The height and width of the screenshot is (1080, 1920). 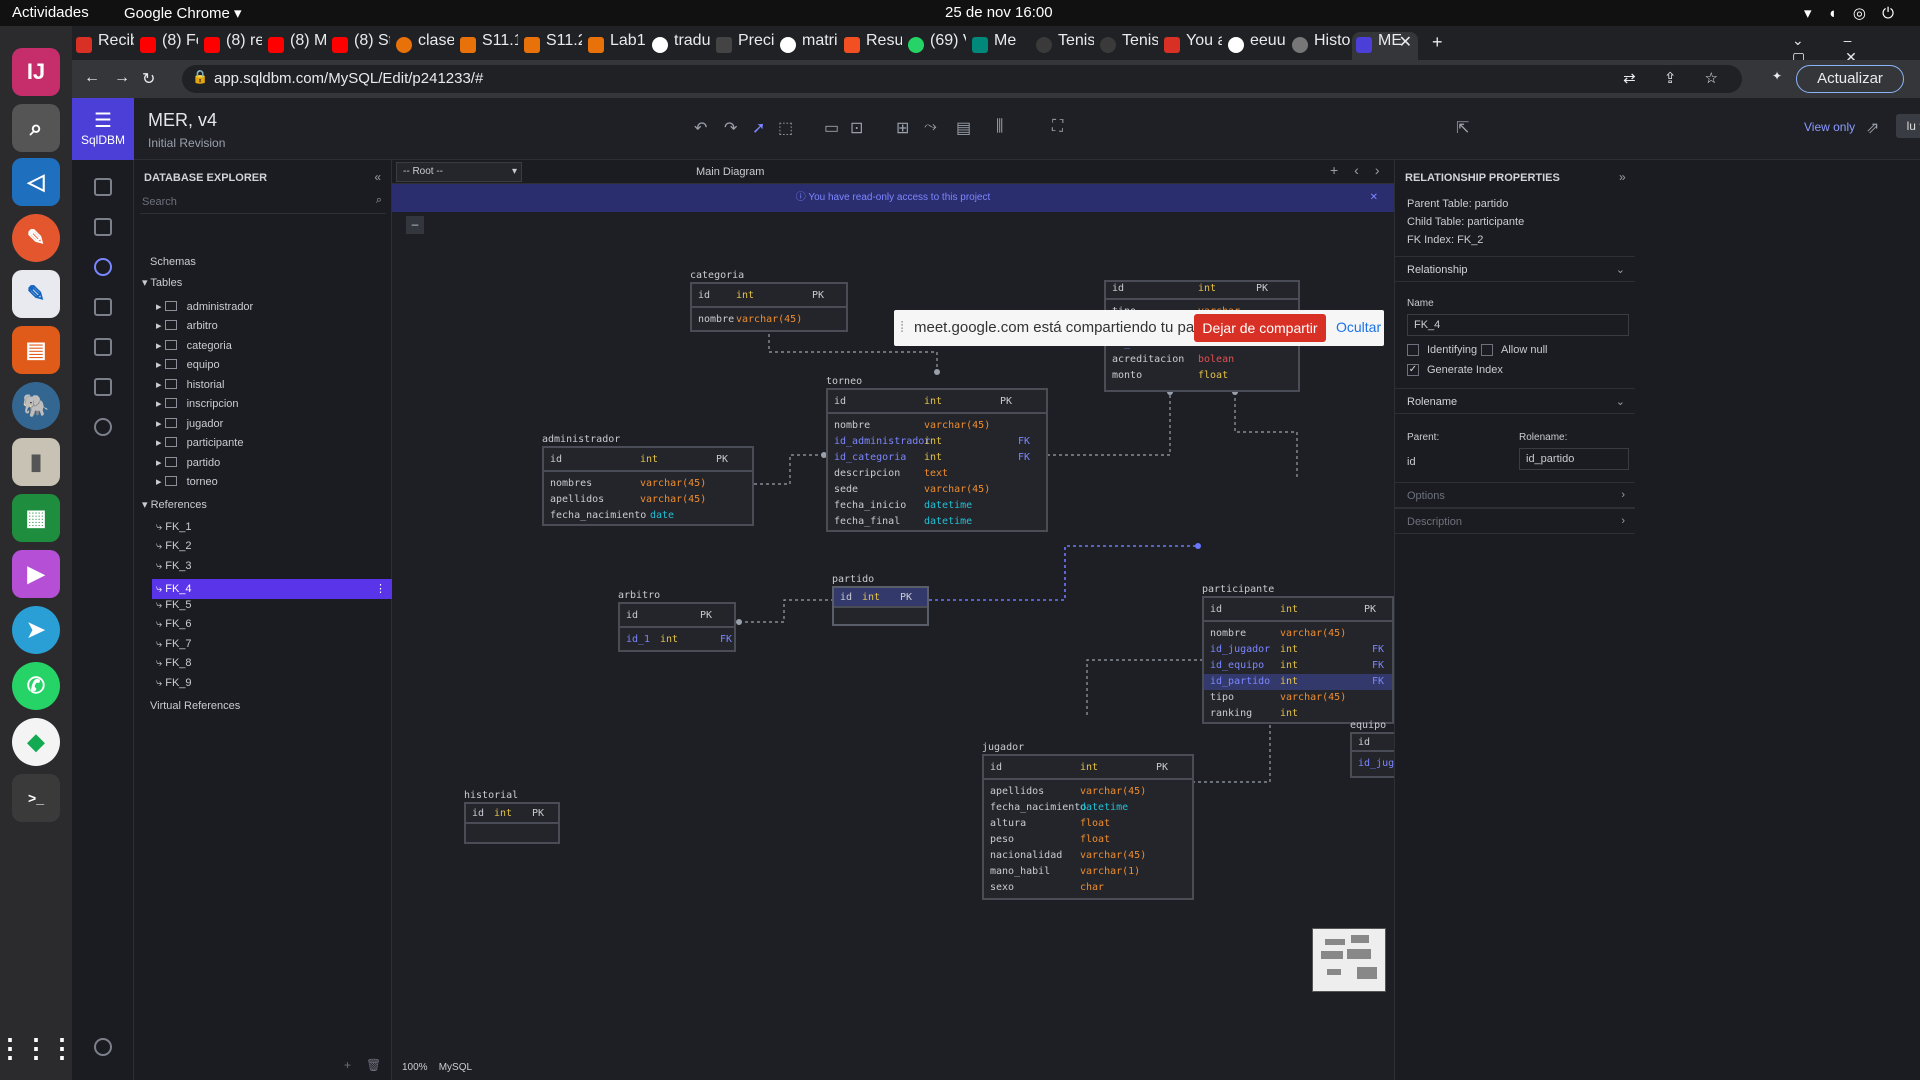 What do you see at coordinates (999, 46) in the screenshot?
I see `browser-tab: Me` at bounding box center [999, 46].